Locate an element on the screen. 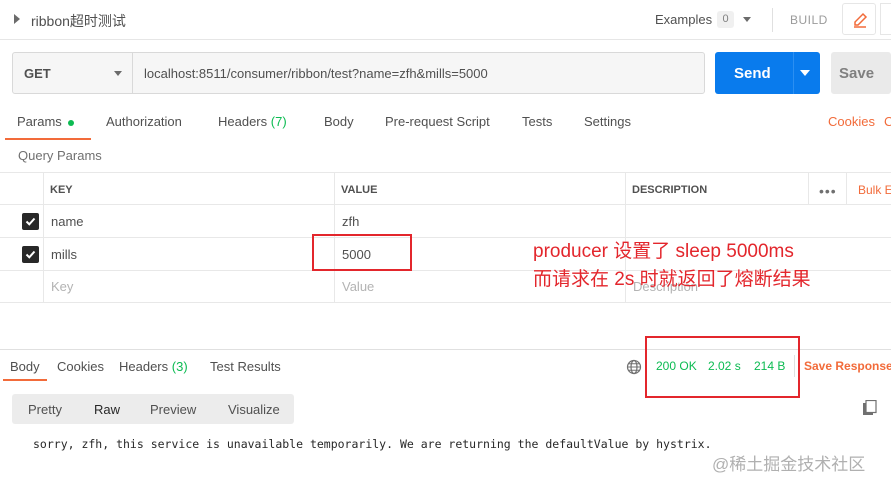 The height and width of the screenshot is (486, 891). caret-right-icon is located at coordinates (17, 19).